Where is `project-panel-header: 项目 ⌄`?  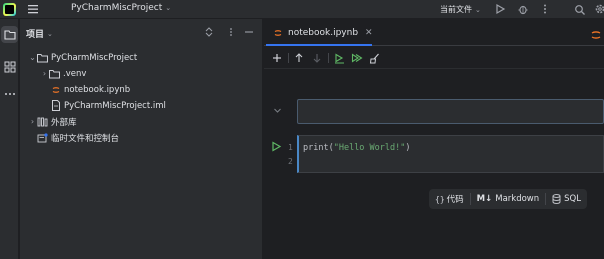 project-panel-header: 项目 ⌄ is located at coordinates (39, 34).